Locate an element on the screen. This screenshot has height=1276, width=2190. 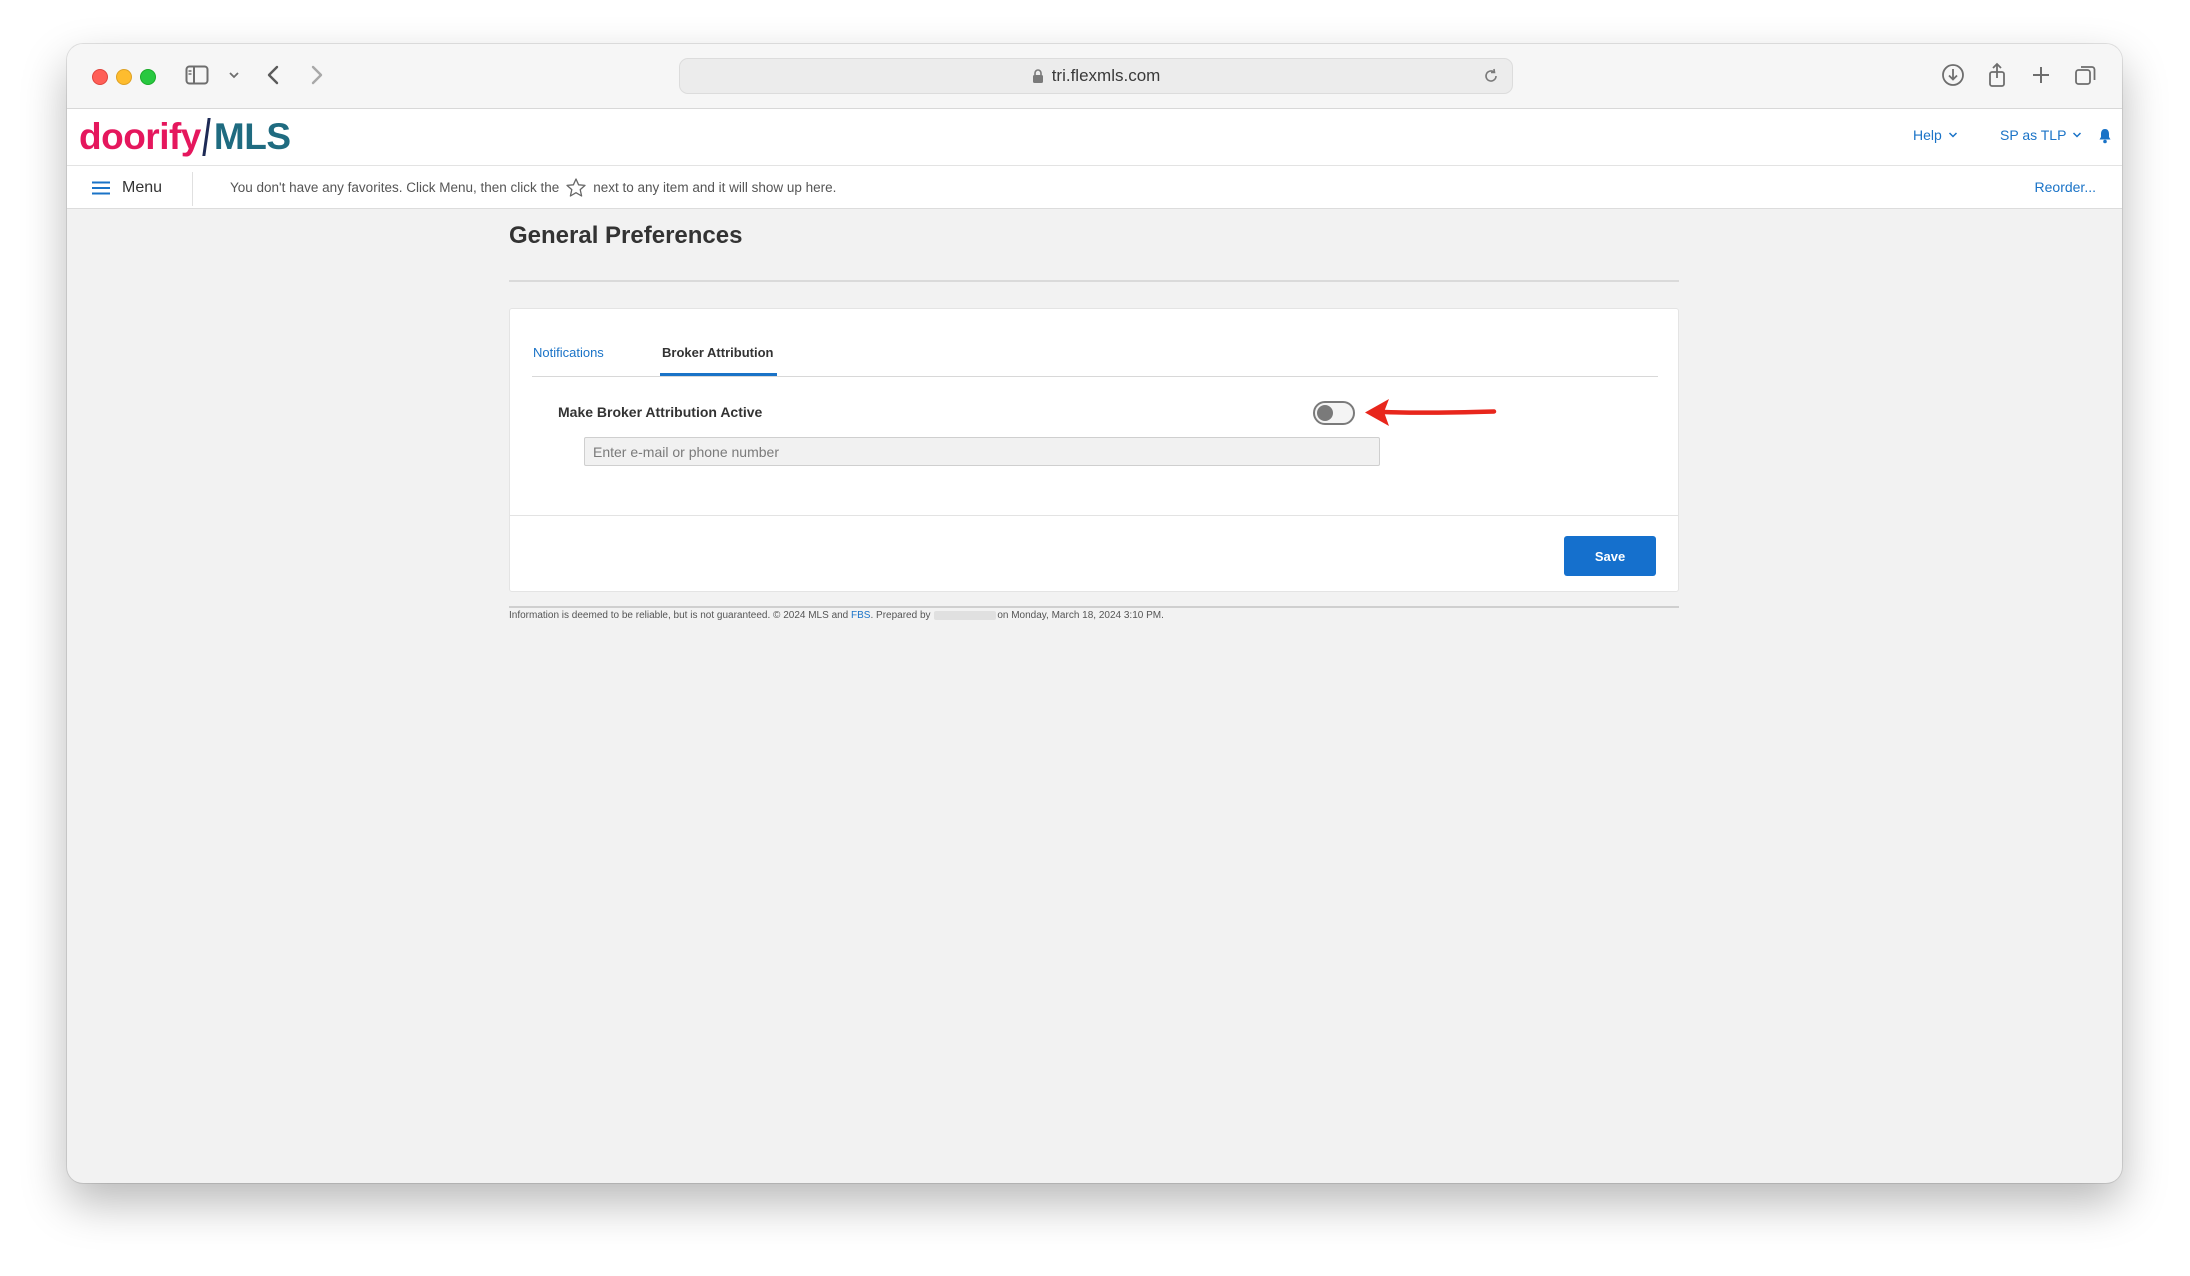
bell-icon is located at coordinates (2105, 138).